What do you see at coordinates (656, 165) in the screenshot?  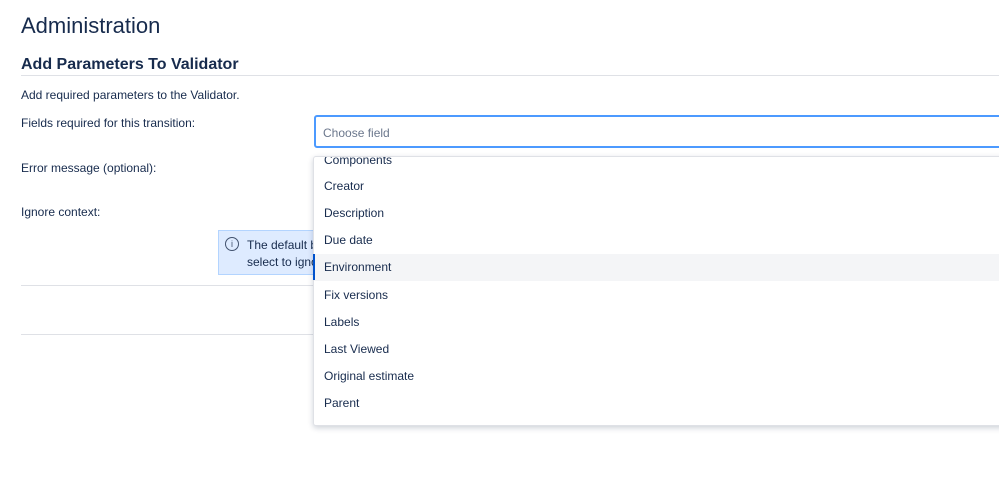 I see `dropdown-option: Components` at bounding box center [656, 165].